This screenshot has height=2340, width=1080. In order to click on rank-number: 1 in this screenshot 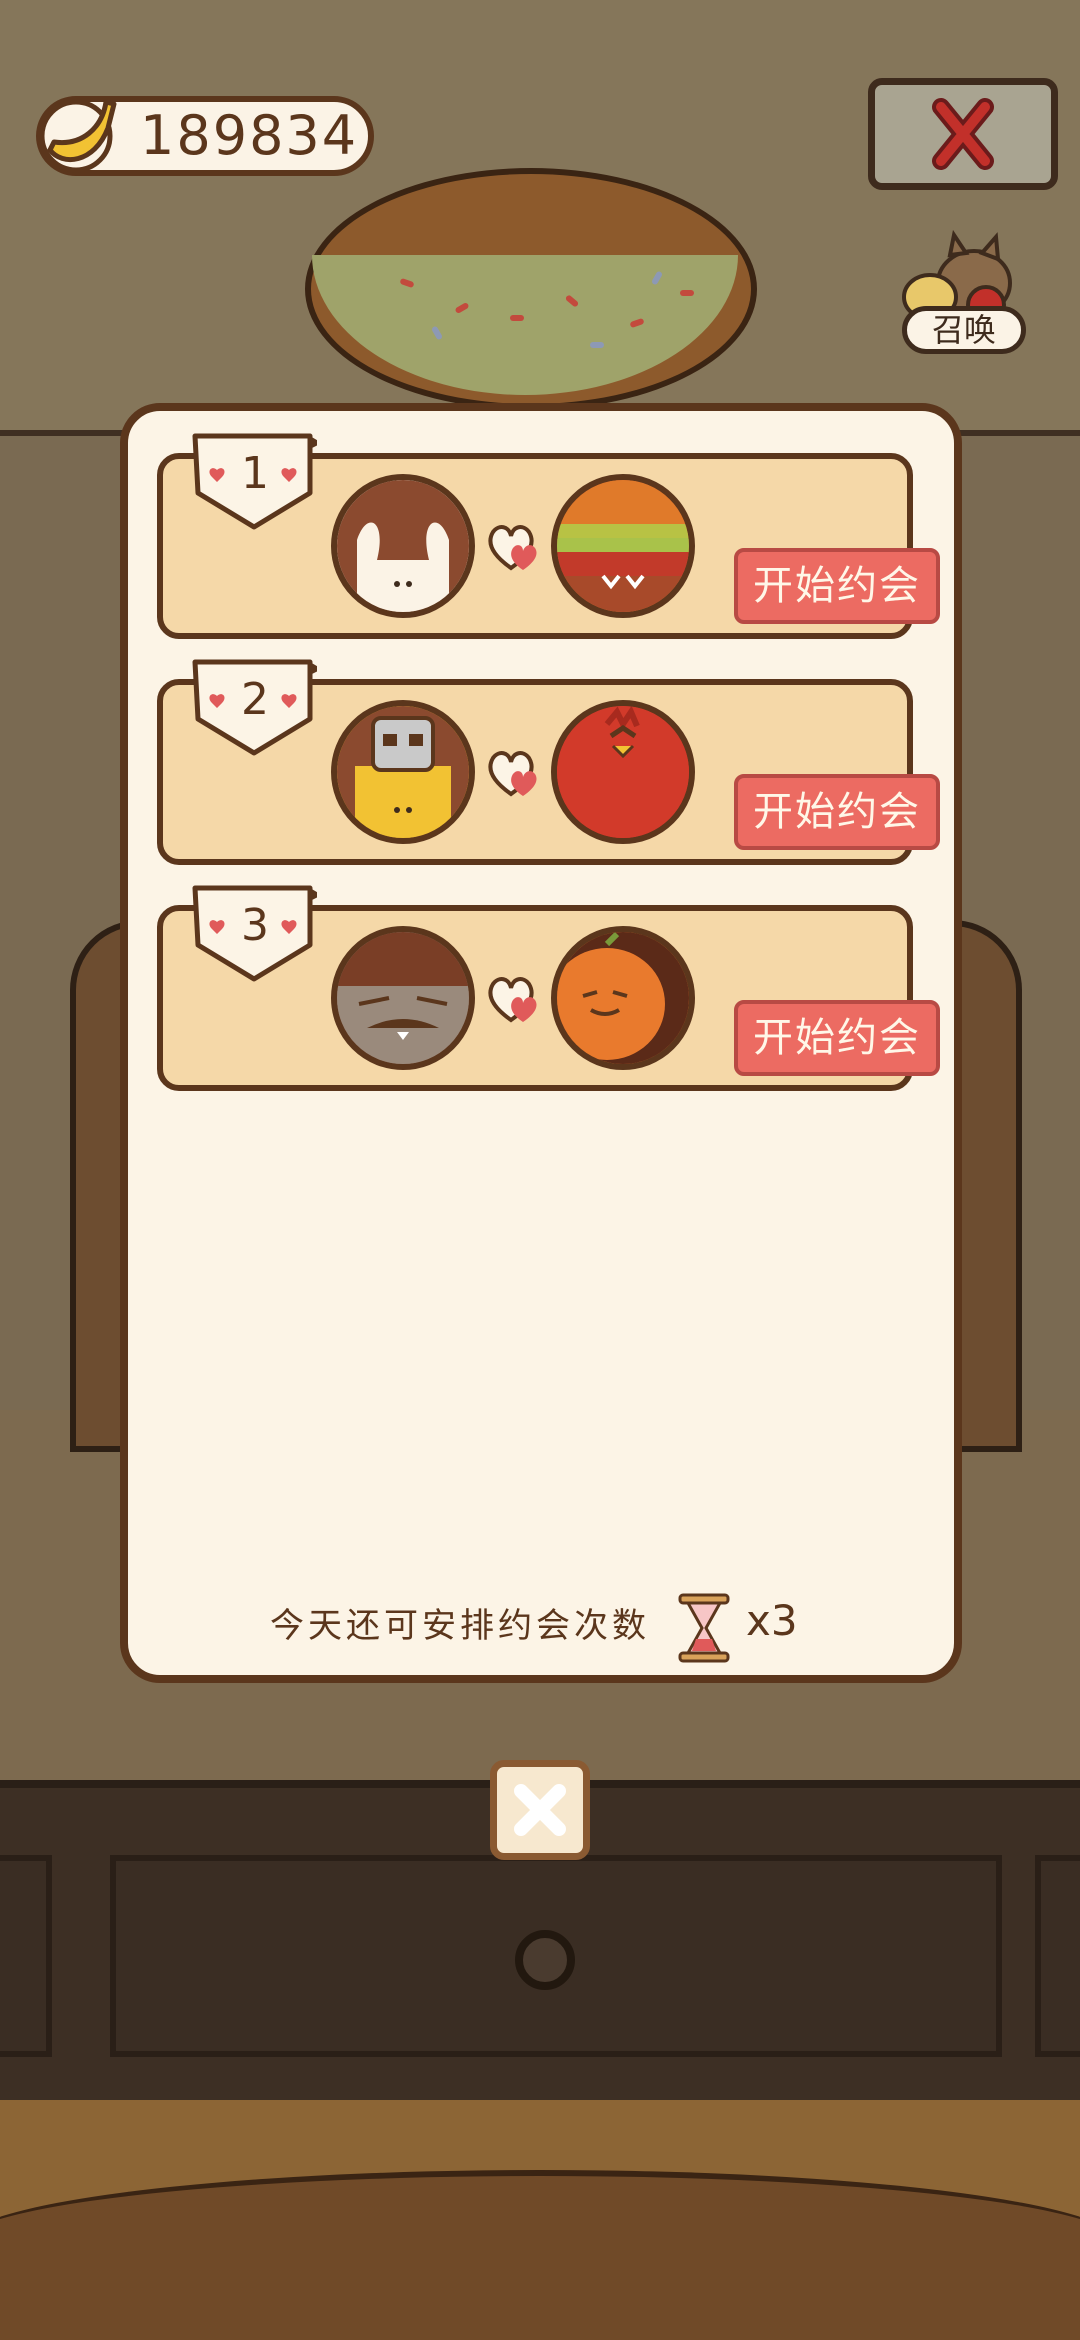, I will do `click(255, 473)`.